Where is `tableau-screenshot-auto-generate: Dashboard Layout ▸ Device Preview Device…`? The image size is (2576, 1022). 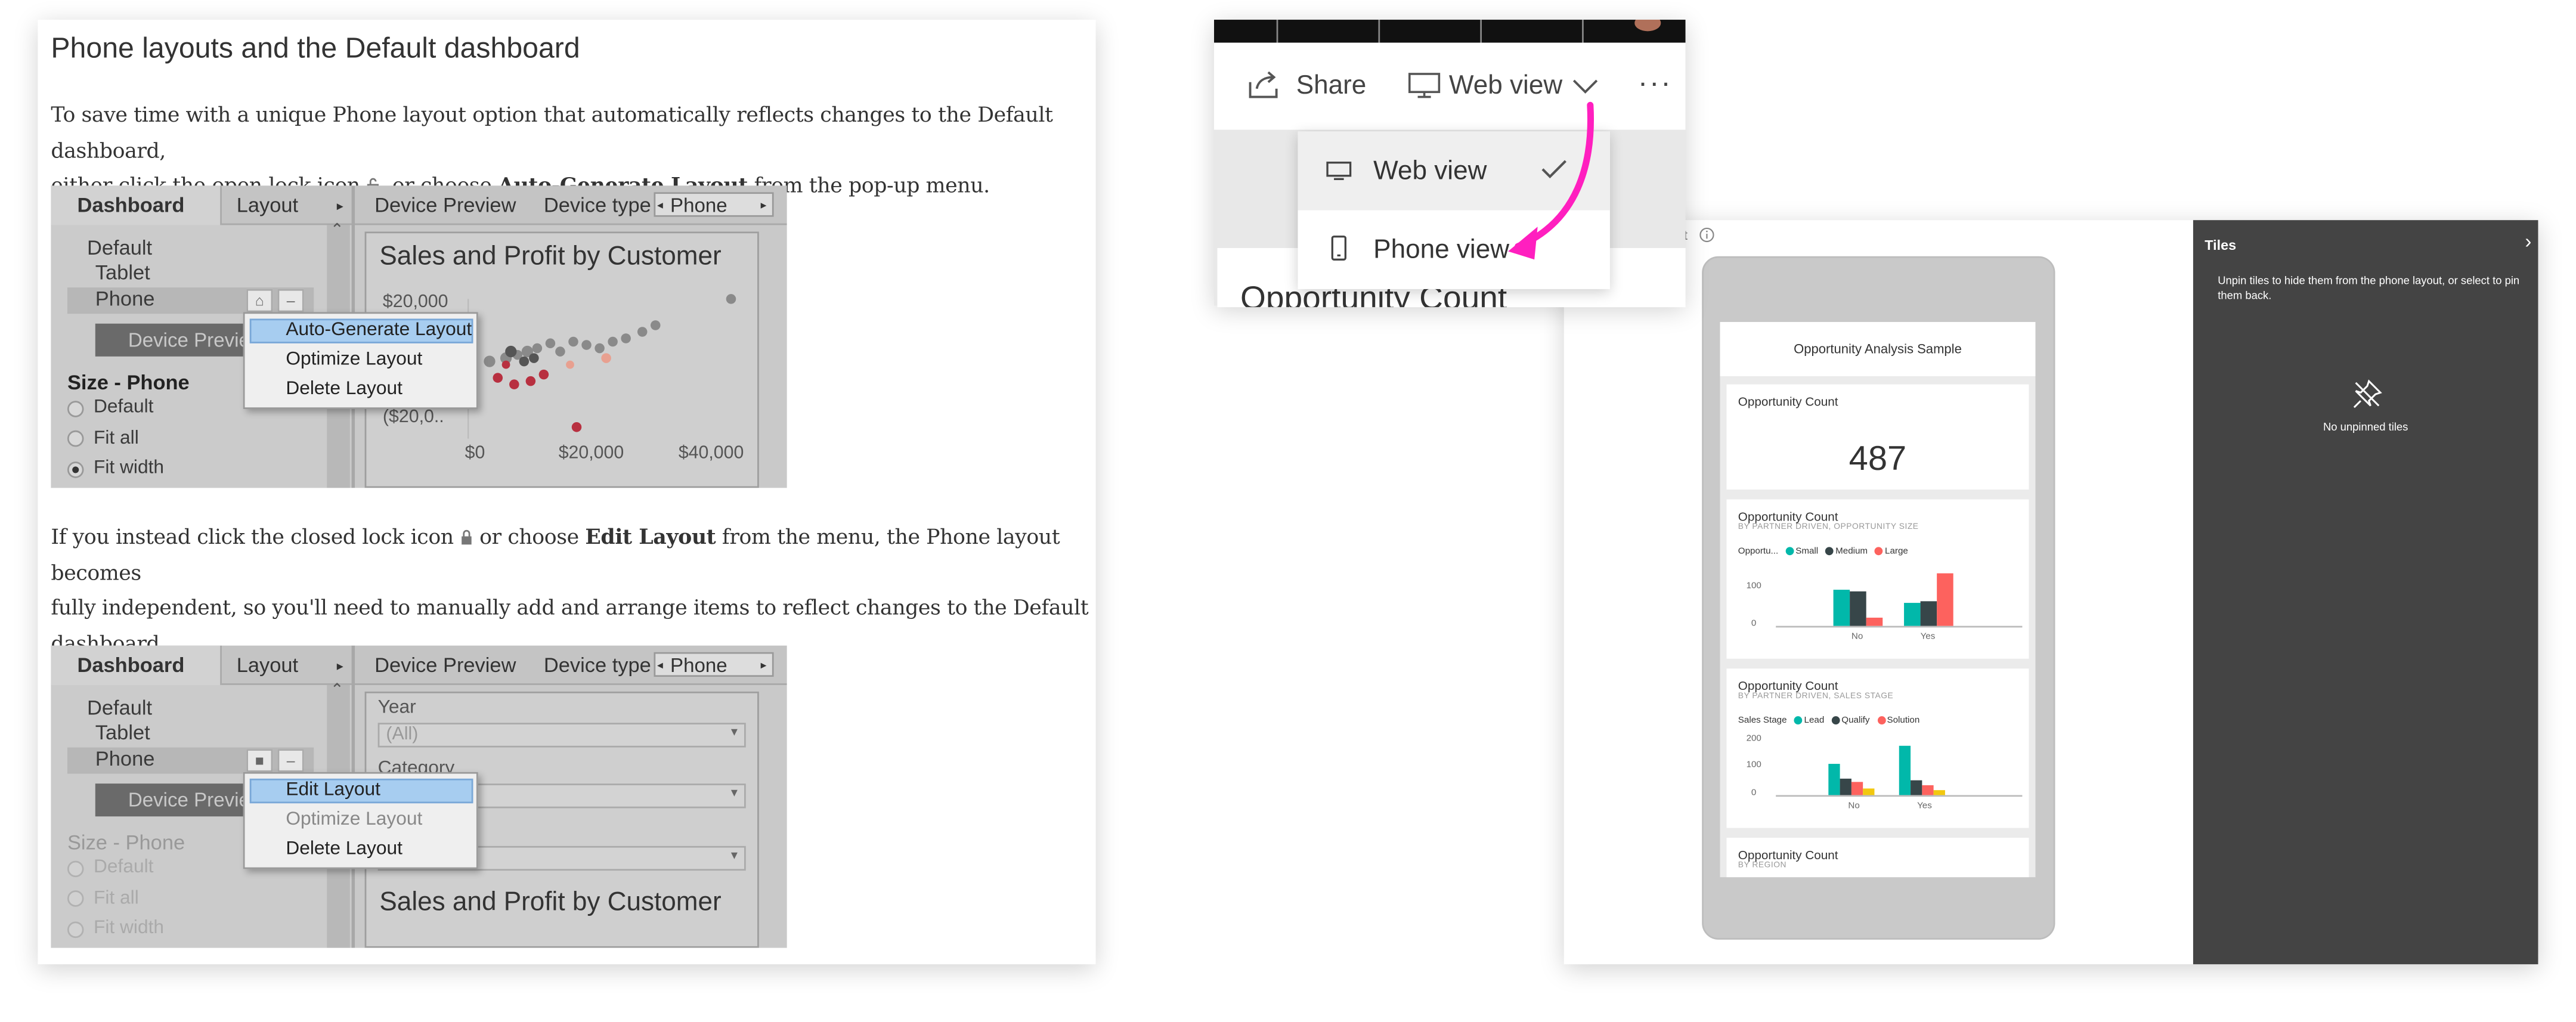
tableau-screenshot-auto-generate: Dashboard Layout ▸ Device Preview Device… is located at coordinates (419, 336).